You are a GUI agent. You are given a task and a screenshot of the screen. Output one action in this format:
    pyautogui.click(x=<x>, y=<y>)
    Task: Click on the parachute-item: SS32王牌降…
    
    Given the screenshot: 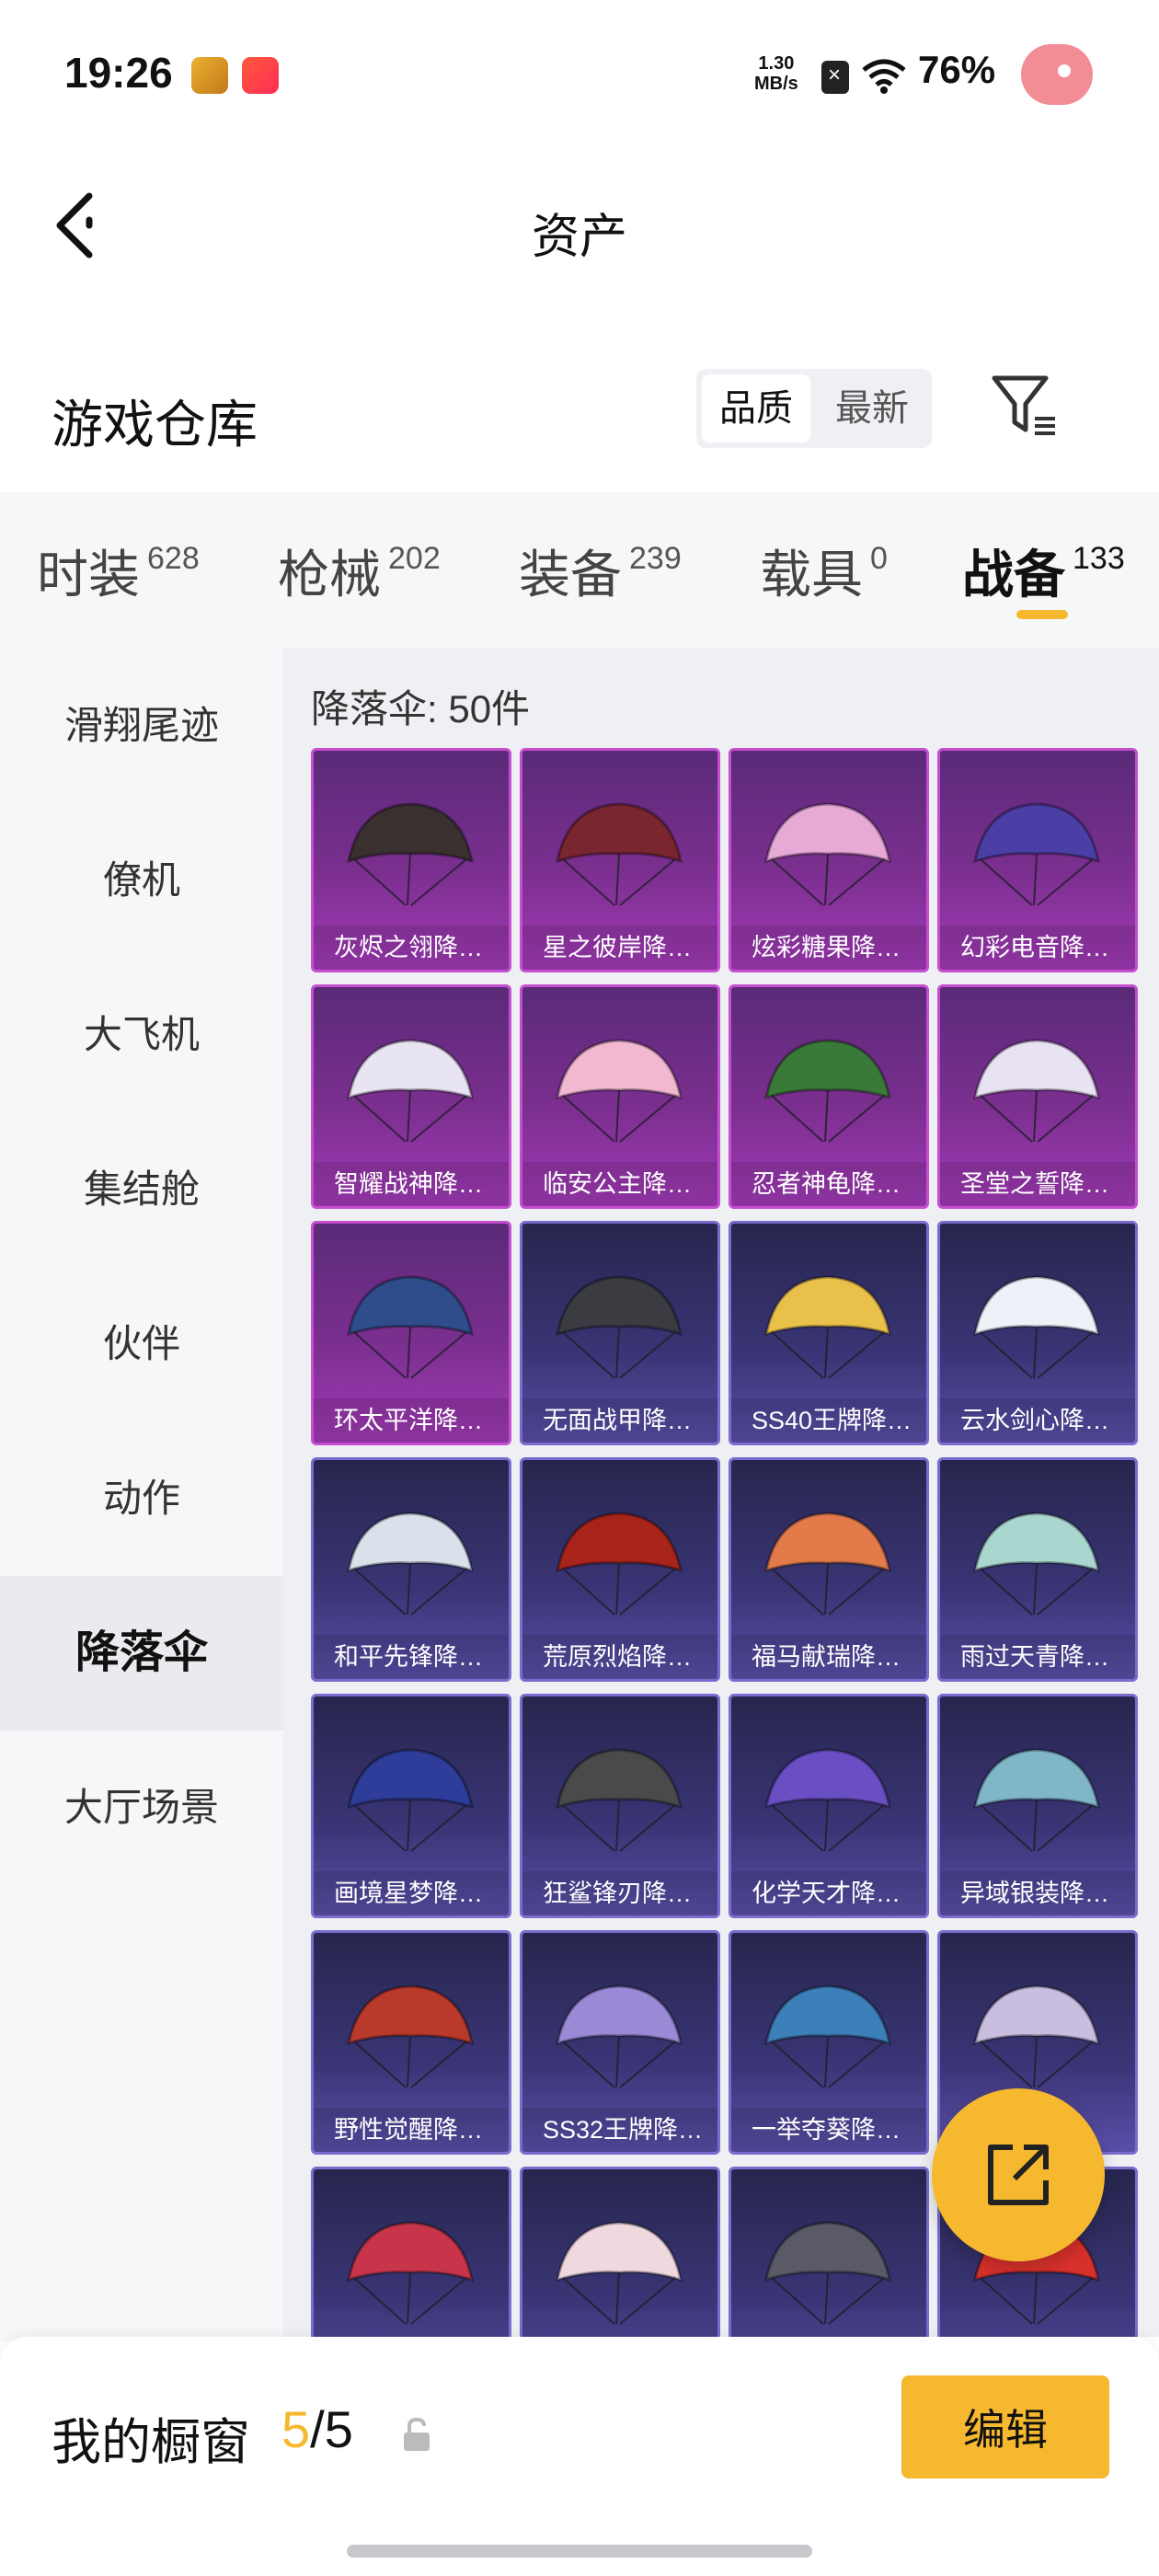 What is the action you would take?
    pyautogui.click(x=620, y=2043)
    